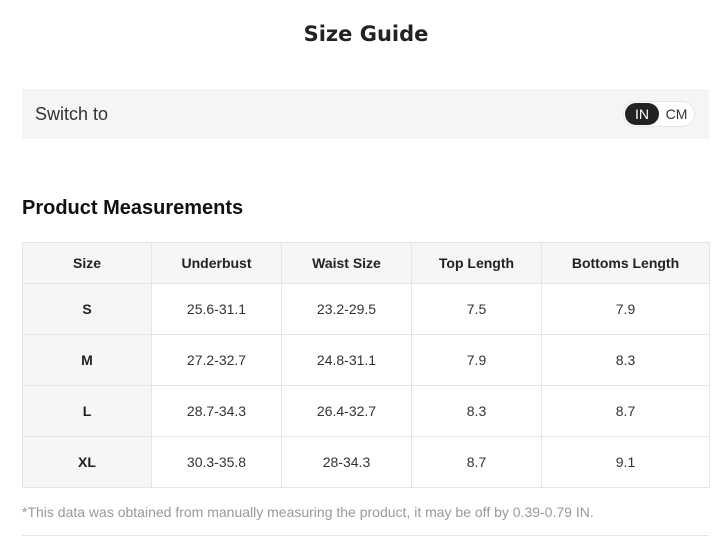  What do you see at coordinates (87, 360) in the screenshot?
I see `size-cell: M` at bounding box center [87, 360].